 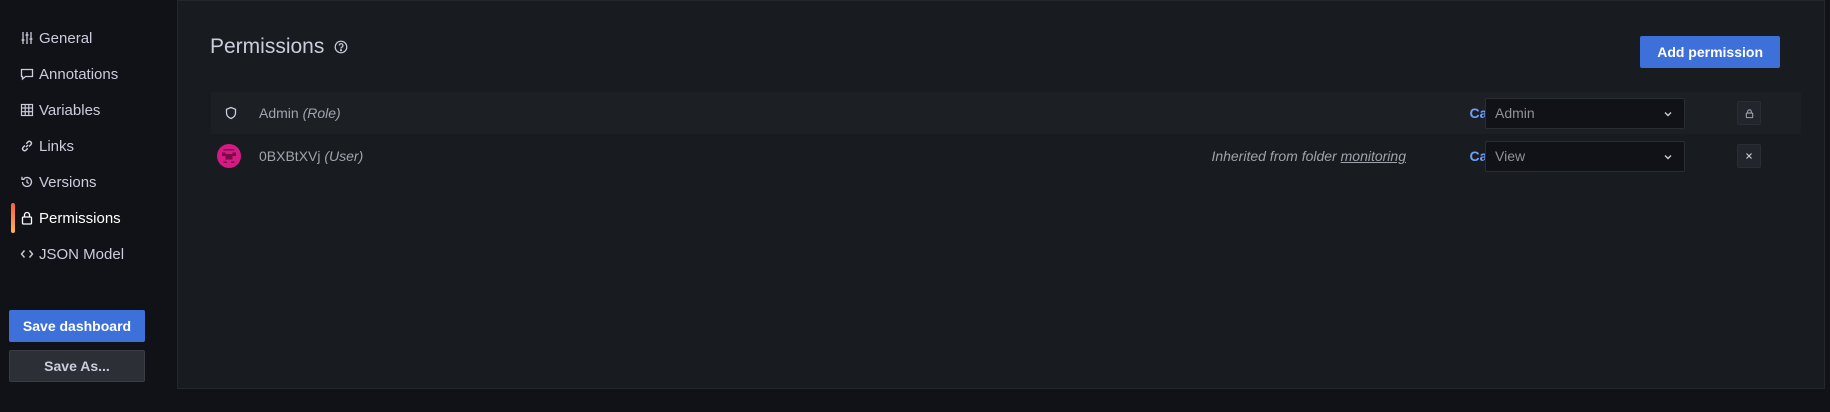 I want to click on inherited-text: Inherited from folder, so click(x=1274, y=156).